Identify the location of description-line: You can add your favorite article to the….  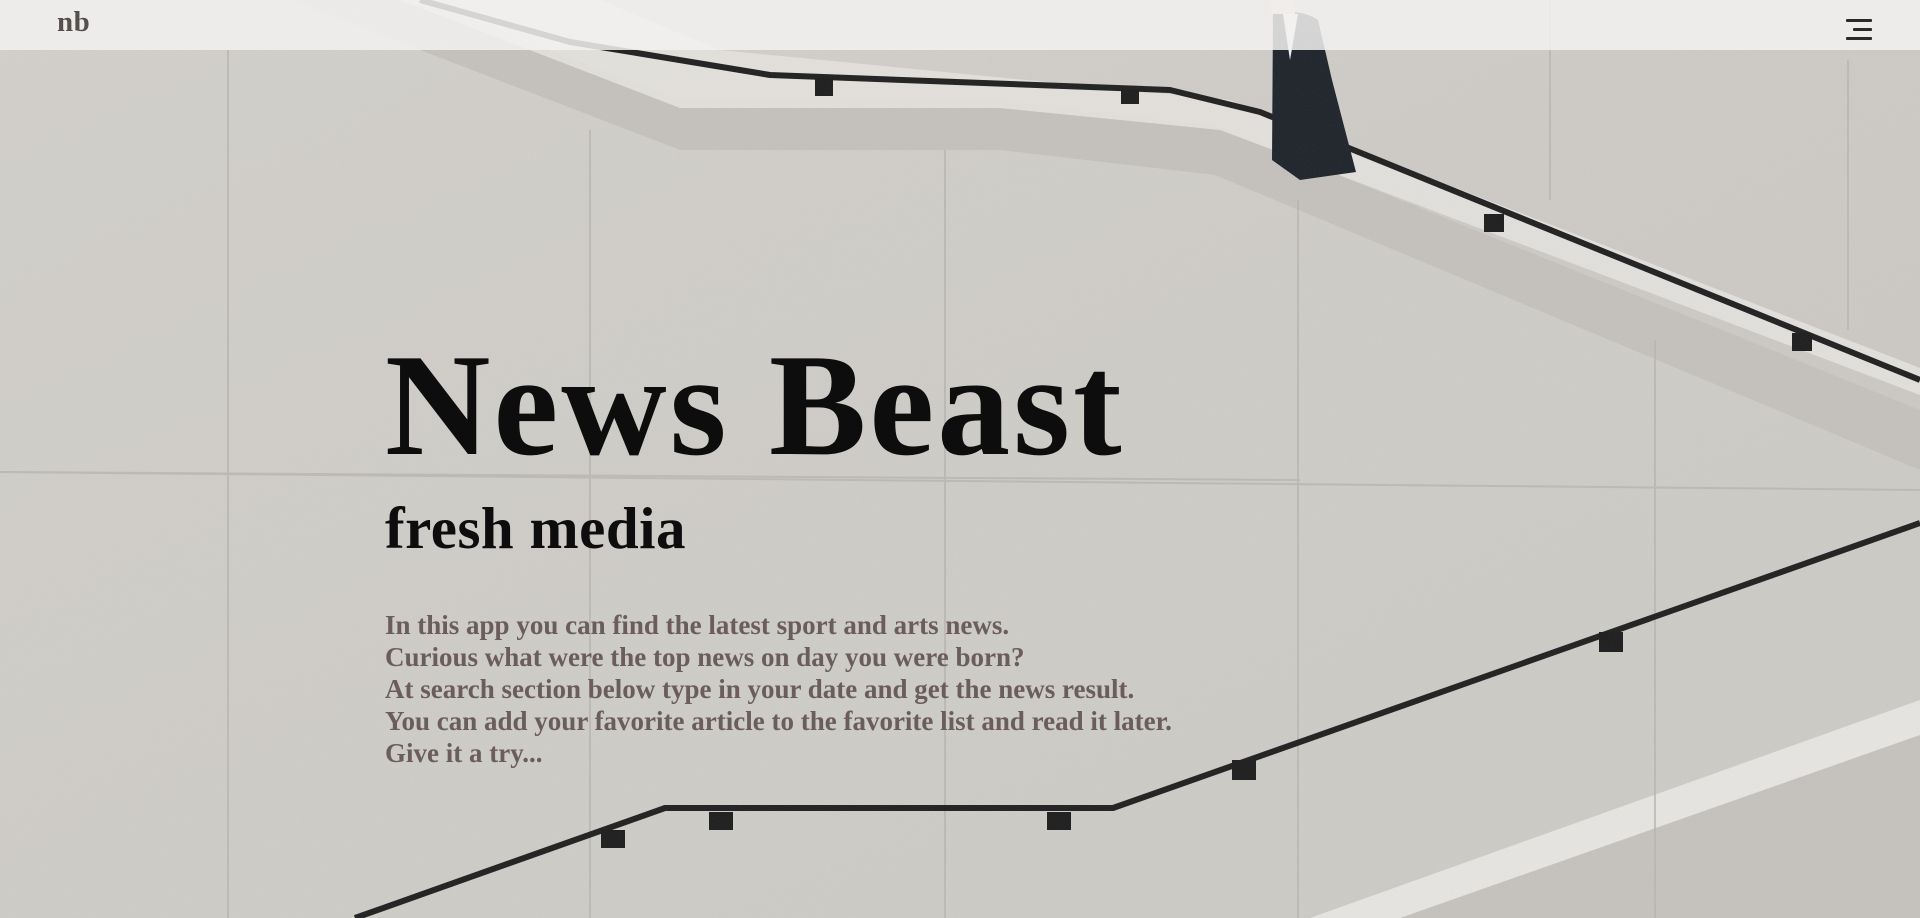
(778, 721).